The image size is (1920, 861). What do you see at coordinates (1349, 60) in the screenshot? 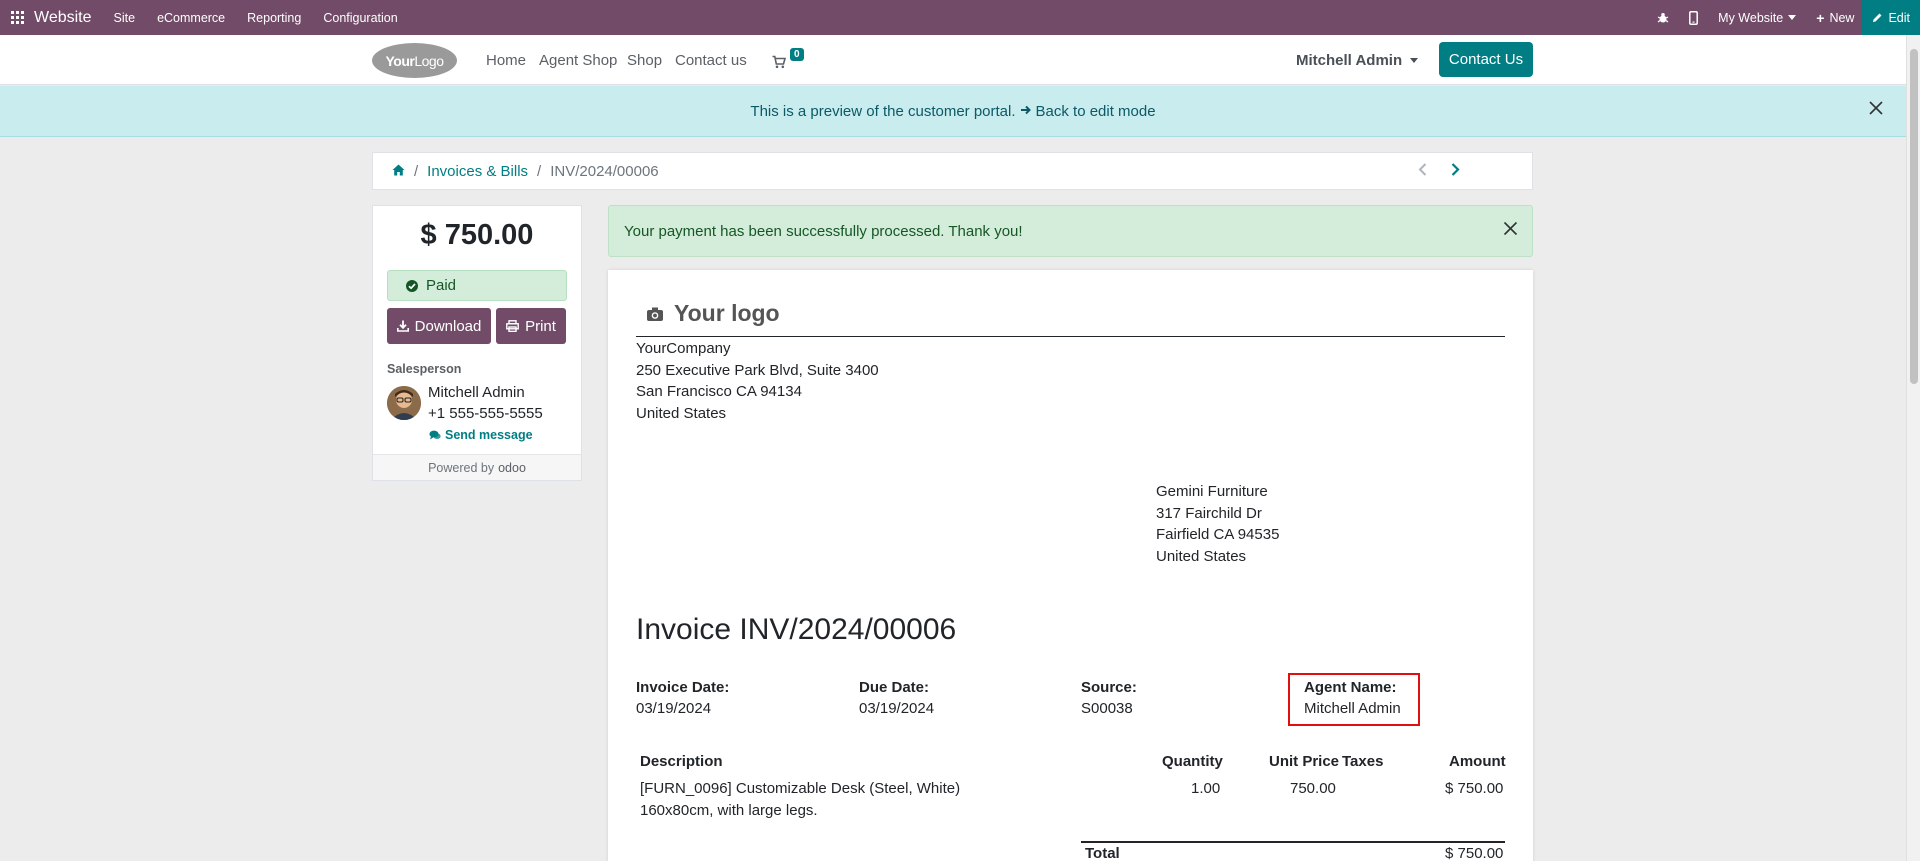
I see `user-name: Mitchell Admin` at bounding box center [1349, 60].